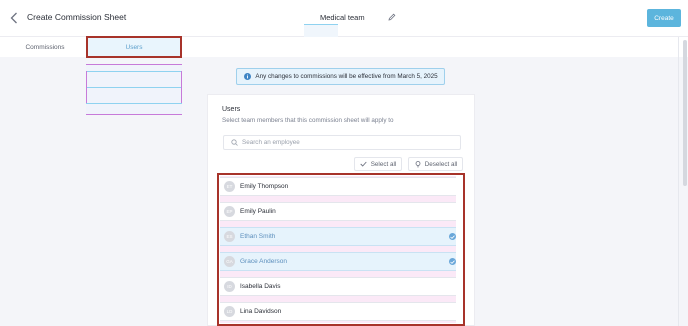  What do you see at coordinates (229, 186) in the screenshot?
I see `avatar: ET` at bounding box center [229, 186].